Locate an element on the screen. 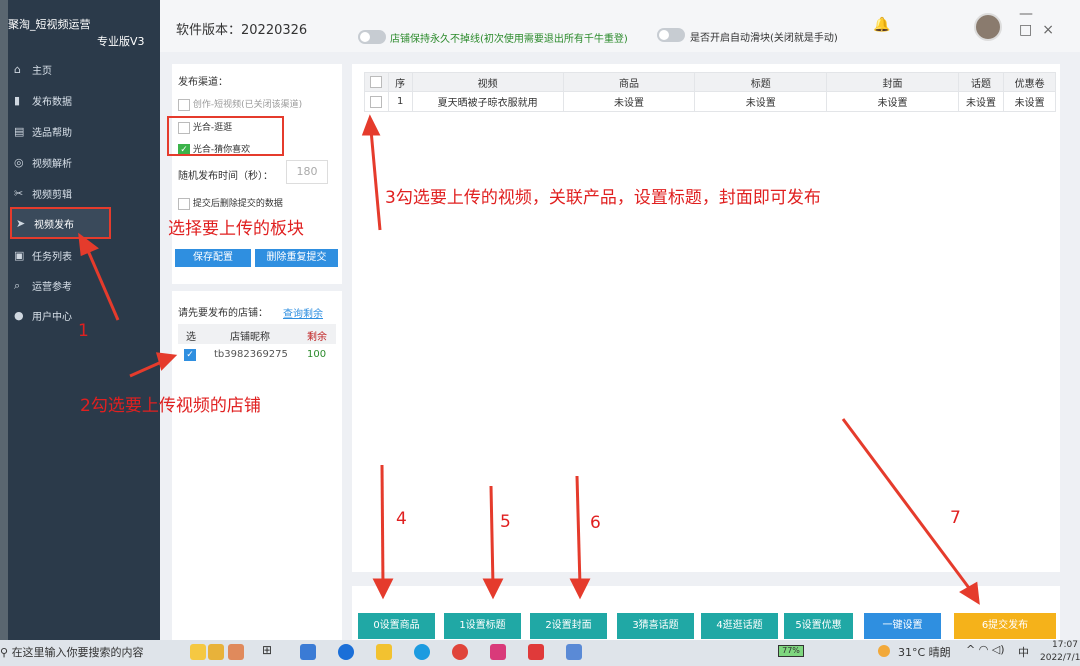  annotation-3: 3勾选要上传的视频，关联产品，设置标题，封面即可发布 is located at coordinates (603, 198).